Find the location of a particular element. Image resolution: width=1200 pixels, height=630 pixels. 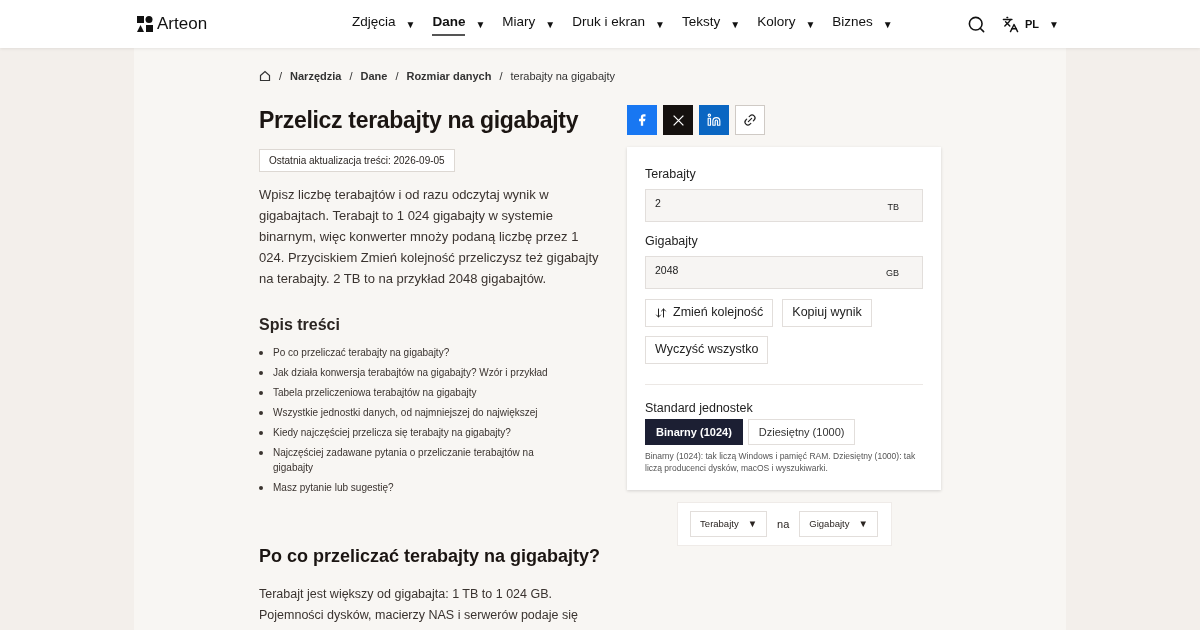

page-title: Przelicz terabajty na gigabajty is located at coordinates (419, 120).